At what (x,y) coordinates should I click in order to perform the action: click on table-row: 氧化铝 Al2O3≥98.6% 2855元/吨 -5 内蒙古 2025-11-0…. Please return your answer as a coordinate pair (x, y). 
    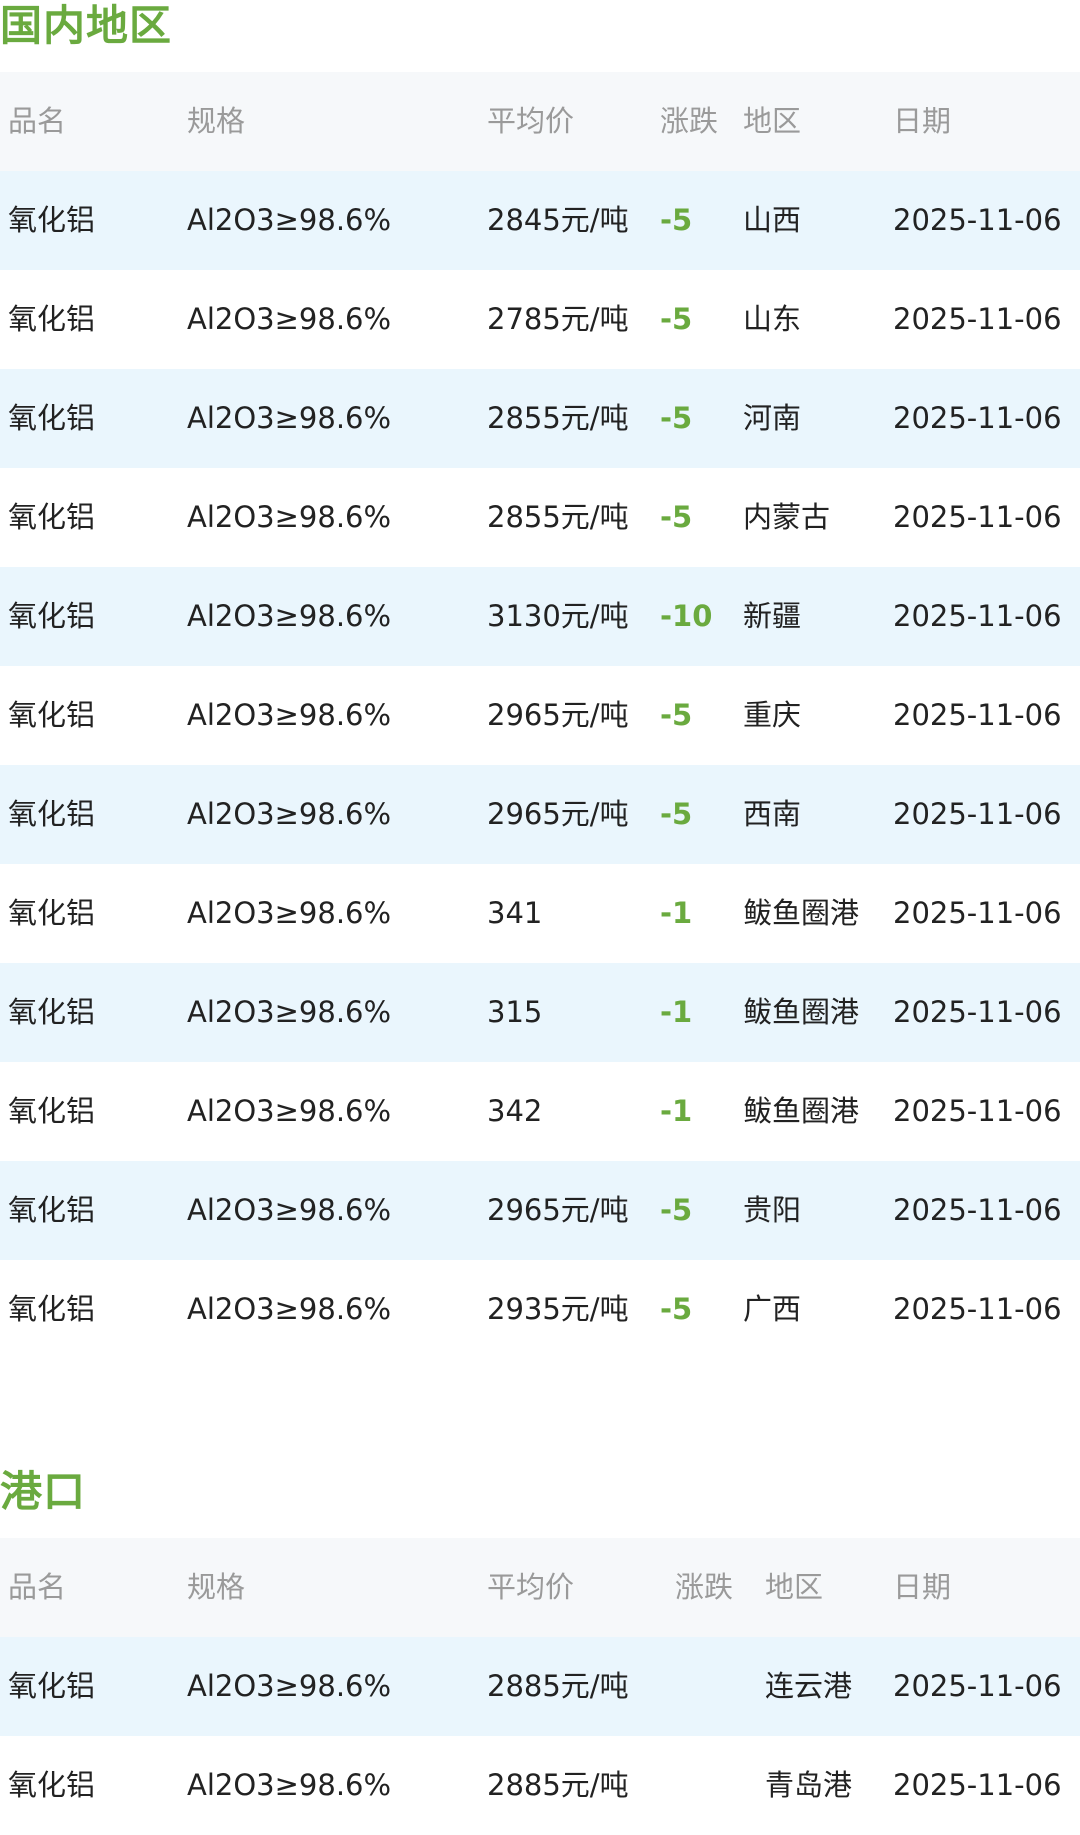
    Looking at the image, I should click on (540, 517).